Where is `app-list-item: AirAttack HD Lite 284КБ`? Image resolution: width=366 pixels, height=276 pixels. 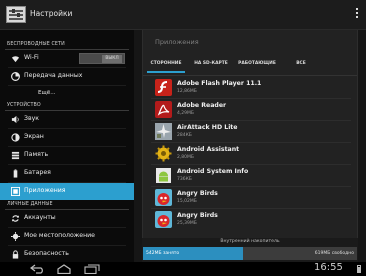 app-list-item: AirAttack HD Lite 284КБ is located at coordinates (250, 131).